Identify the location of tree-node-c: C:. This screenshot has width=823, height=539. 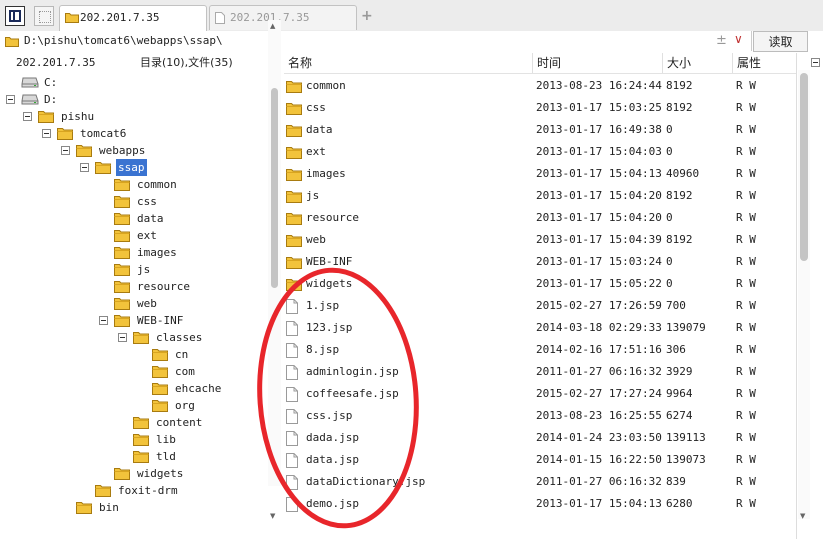
(106, 82).